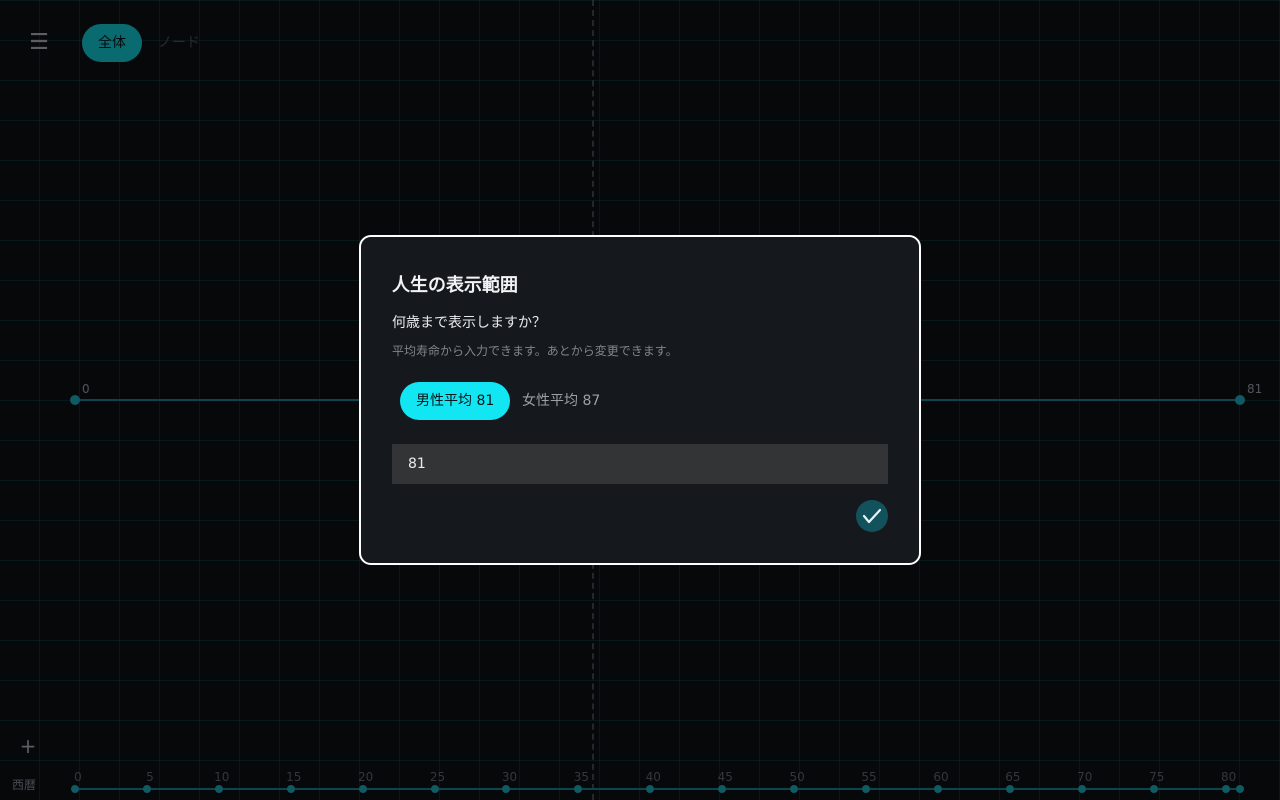 This screenshot has width=1280, height=800. Describe the element at coordinates (469, 323) in the screenshot. I see `dialog-question: 何歳まで表示しますか？` at that location.